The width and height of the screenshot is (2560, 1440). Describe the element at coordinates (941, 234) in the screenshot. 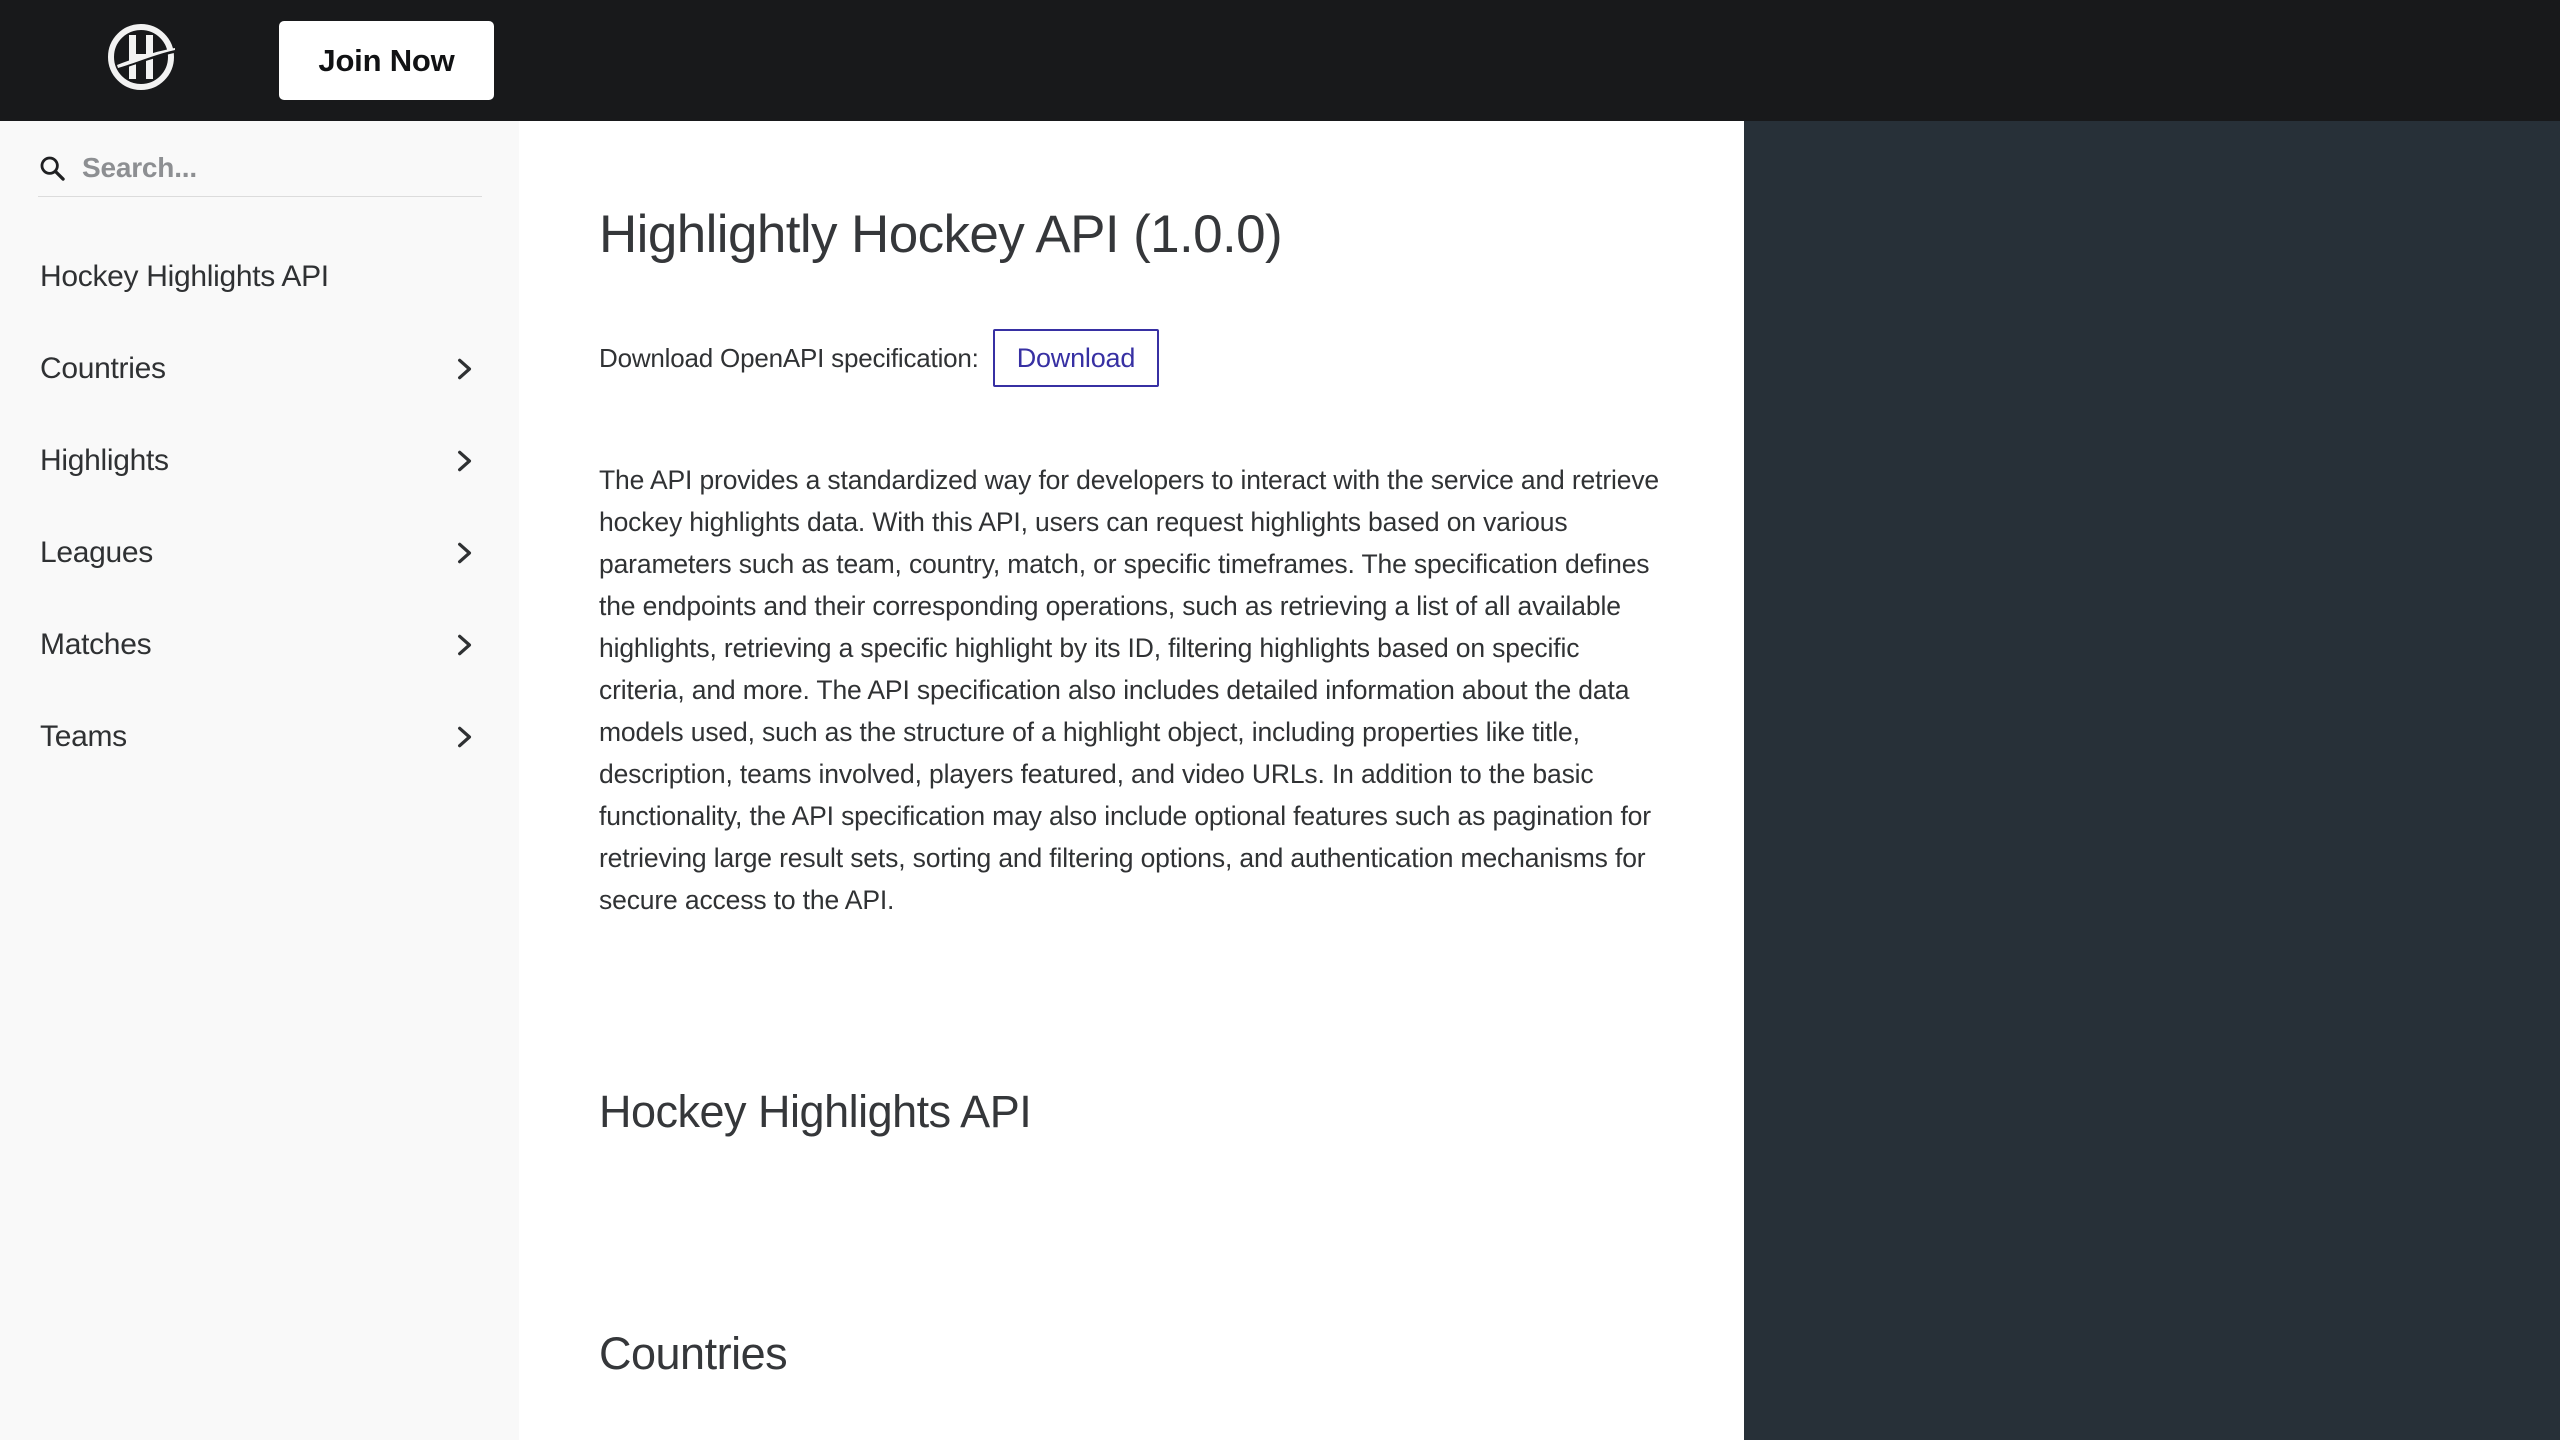

I see `page-title: Highlightly Hockey API (1.0.0)` at that location.